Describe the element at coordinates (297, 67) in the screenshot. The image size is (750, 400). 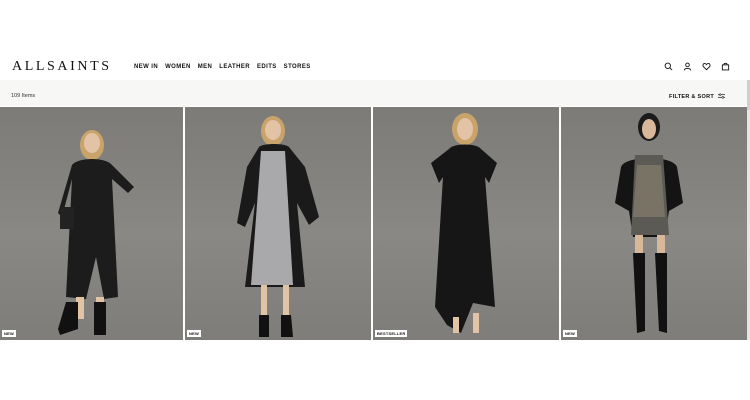
I see `nav-item-stores: STORES` at that location.